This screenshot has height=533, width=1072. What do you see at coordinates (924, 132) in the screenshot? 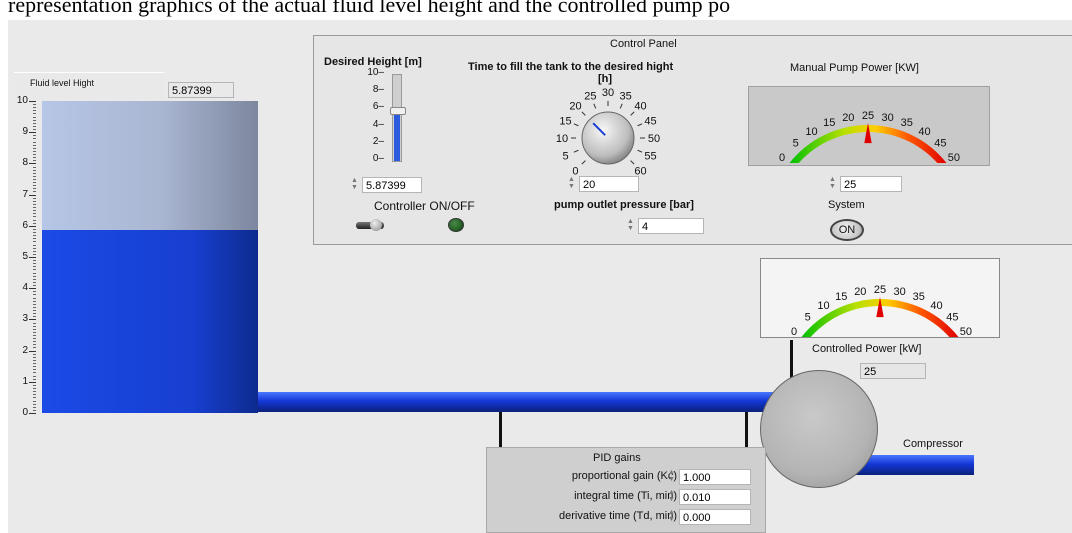
I see `manual-pump-tick-label: 40` at bounding box center [924, 132].